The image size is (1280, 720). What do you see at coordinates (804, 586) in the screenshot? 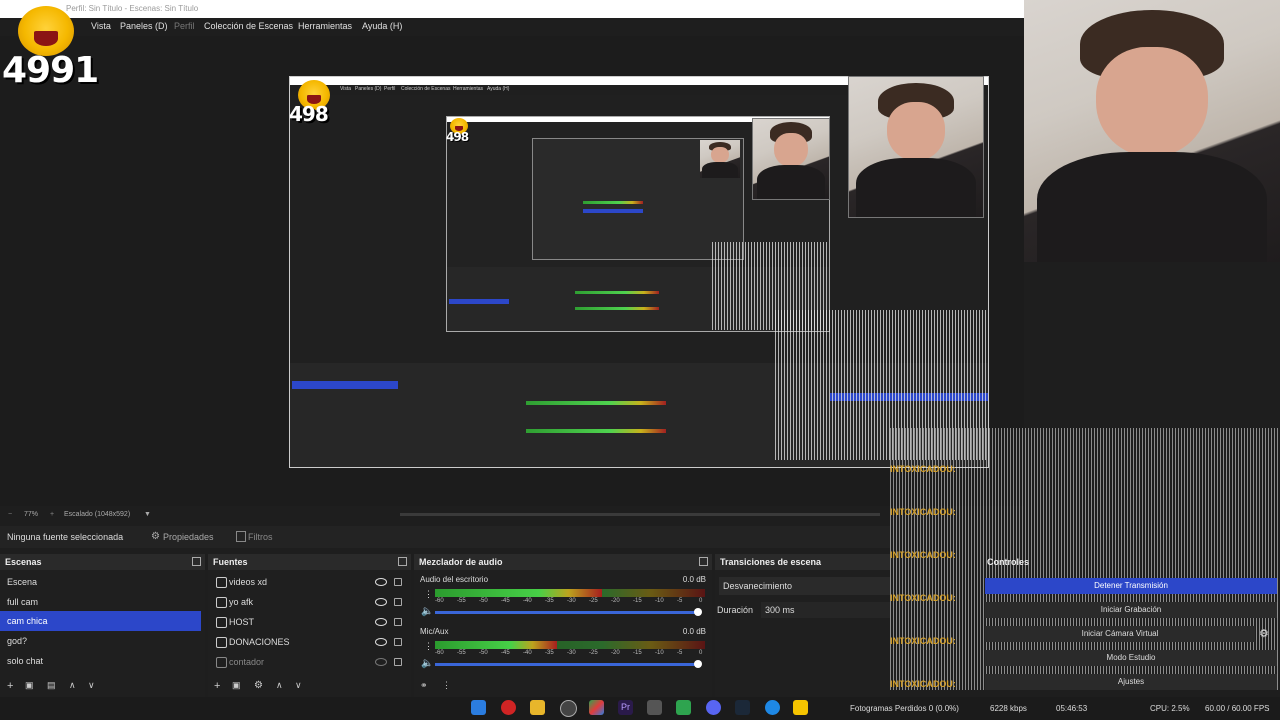
I see `transition-select: Desvanecimiento` at bounding box center [804, 586].